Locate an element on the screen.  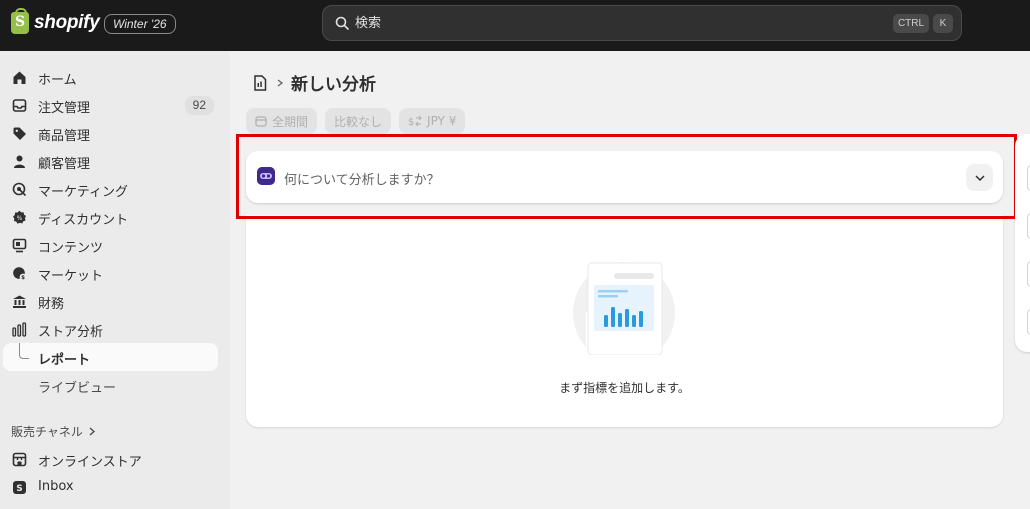
calendar-icon is located at coordinates (261, 121).